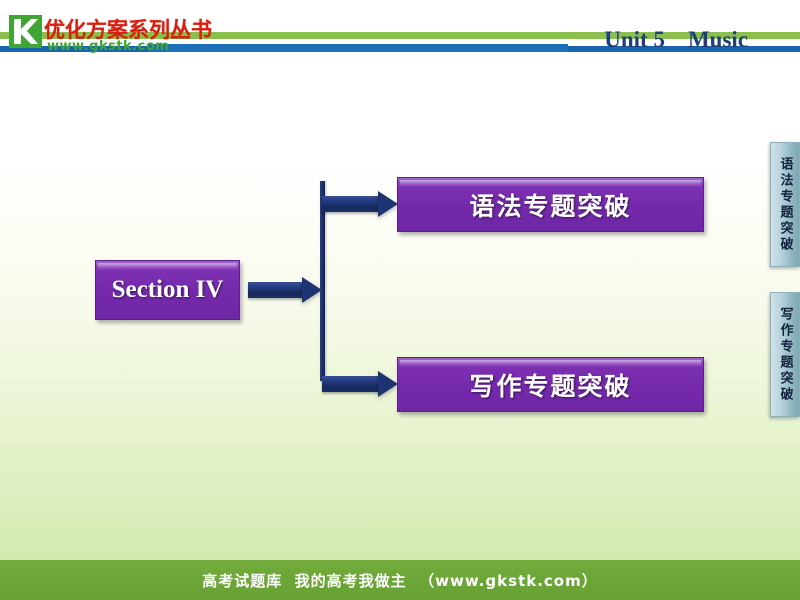  Describe the element at coordinates (676, 39) in the screenshot. I see `unit-title: Unit 5 Music` at that location.